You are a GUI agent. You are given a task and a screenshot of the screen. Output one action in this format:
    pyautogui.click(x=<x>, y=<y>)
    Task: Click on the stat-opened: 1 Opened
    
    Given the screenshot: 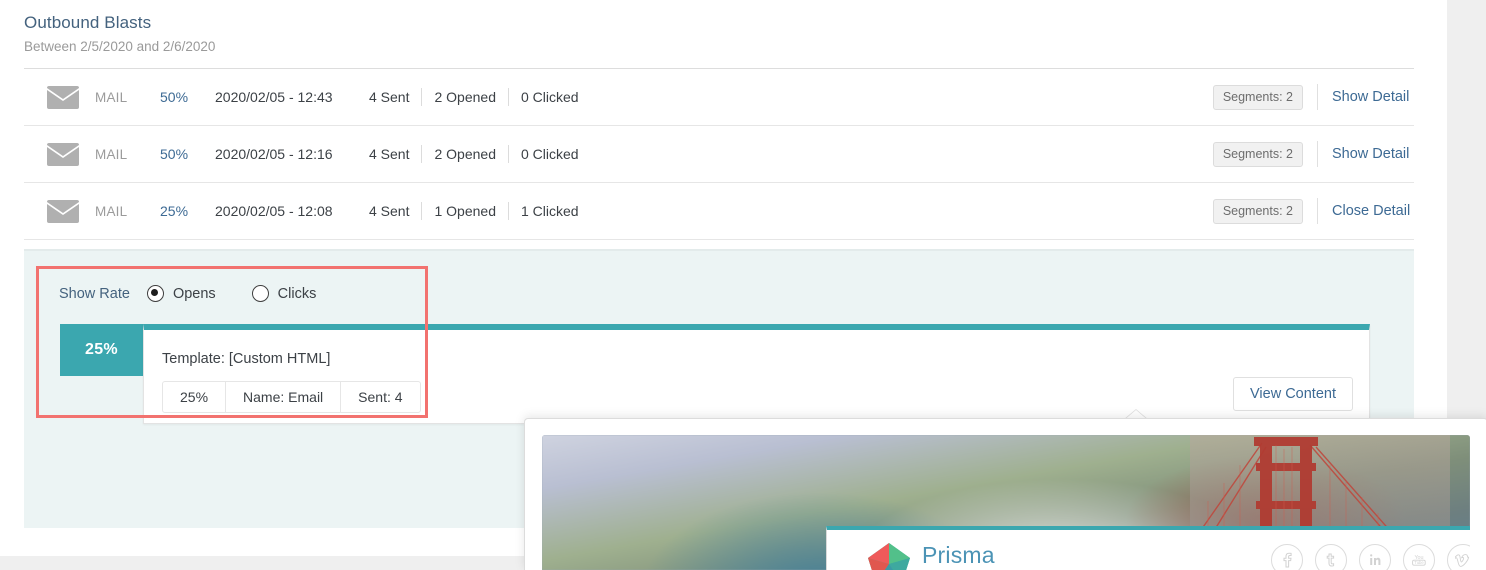 What is the action you would take?
    pyautogui.click(x=465, y=211)
    